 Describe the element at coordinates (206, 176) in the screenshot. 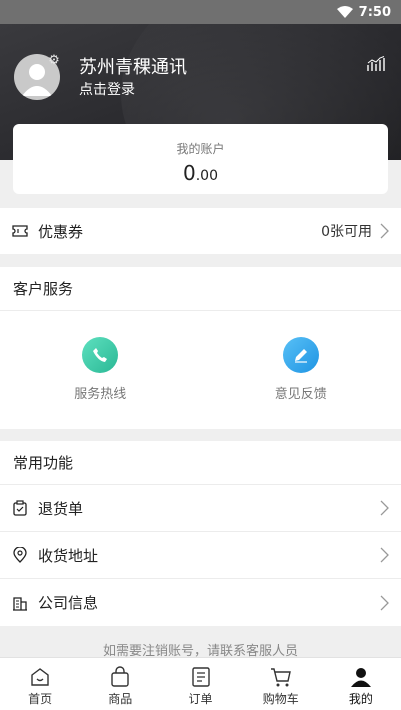

I see `balance-decimal: .00` at that location.